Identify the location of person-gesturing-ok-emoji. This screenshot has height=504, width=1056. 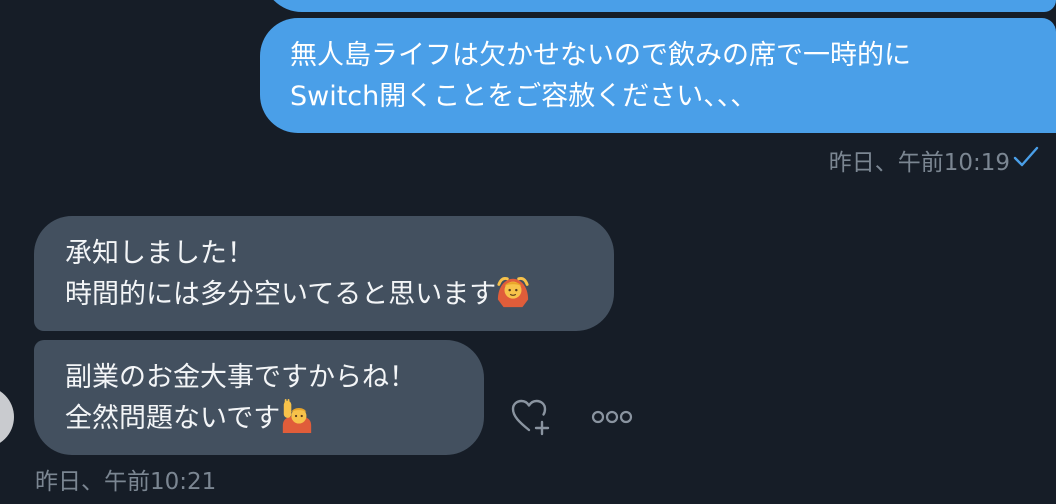
(513, 292).